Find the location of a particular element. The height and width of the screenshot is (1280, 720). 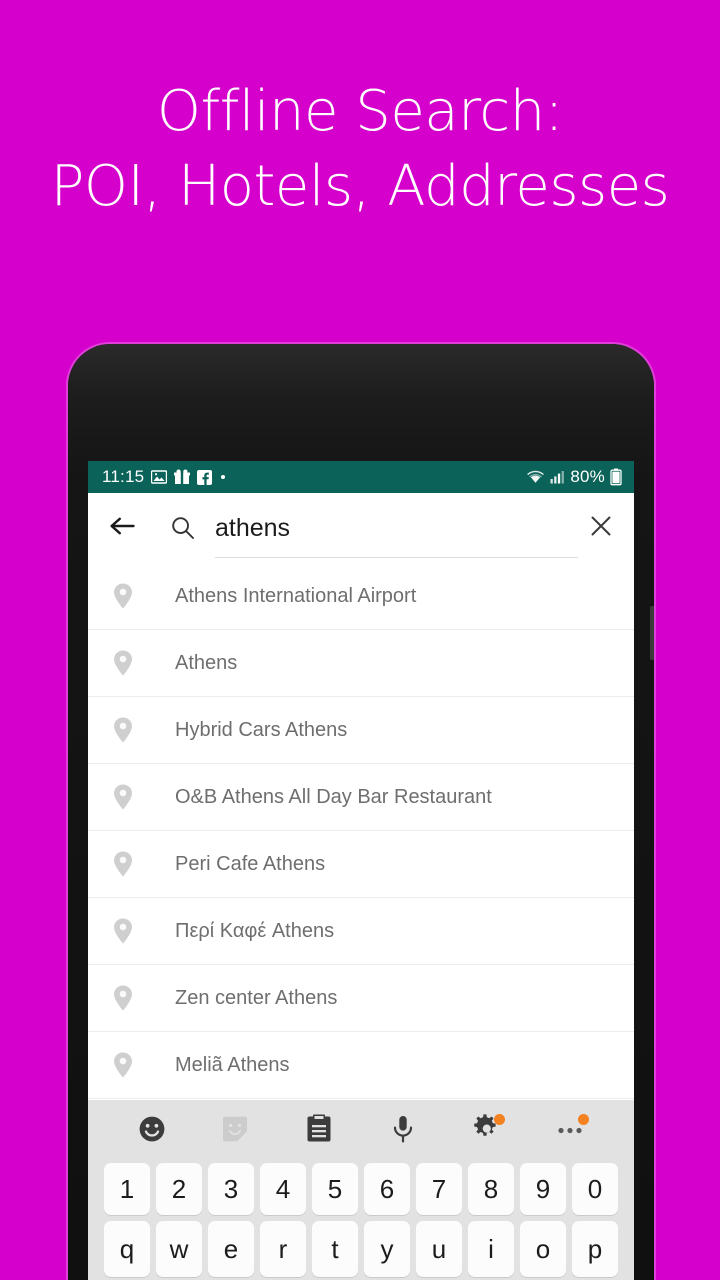

status-bar-right: 80% is located at coordinates (574, 477).